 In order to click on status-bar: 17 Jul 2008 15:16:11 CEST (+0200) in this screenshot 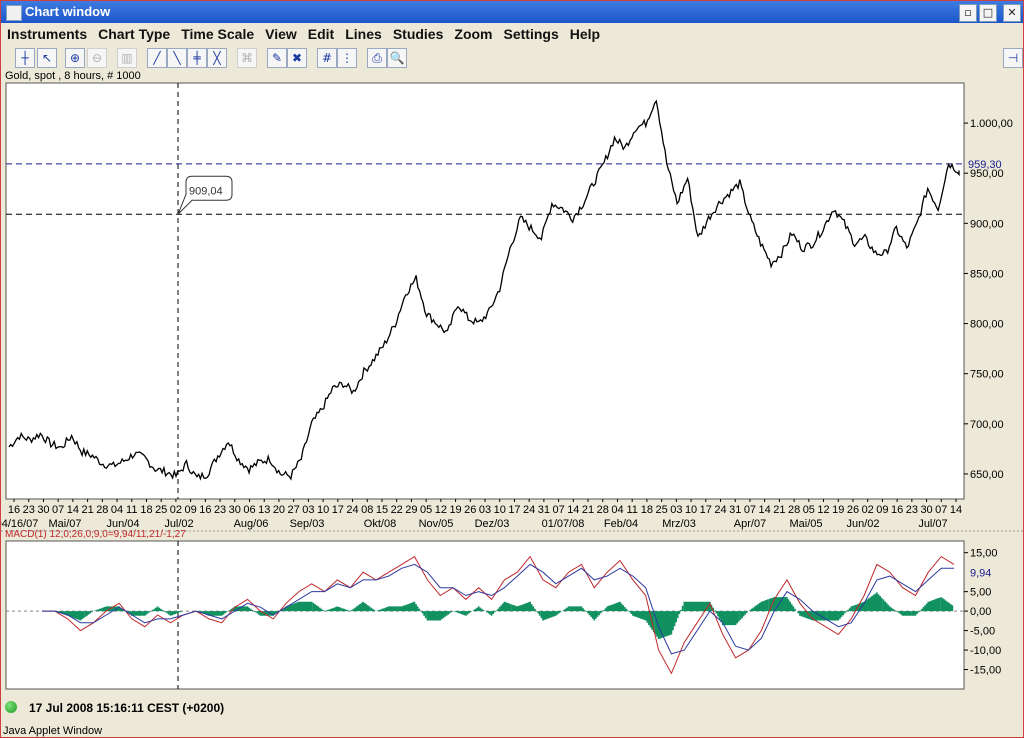, I will do `click(512, 708)`.